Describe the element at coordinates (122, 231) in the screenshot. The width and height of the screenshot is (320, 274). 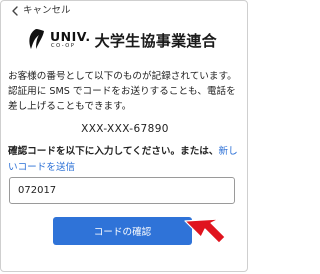
I see `verify-code-button: コードの確認` at that location.